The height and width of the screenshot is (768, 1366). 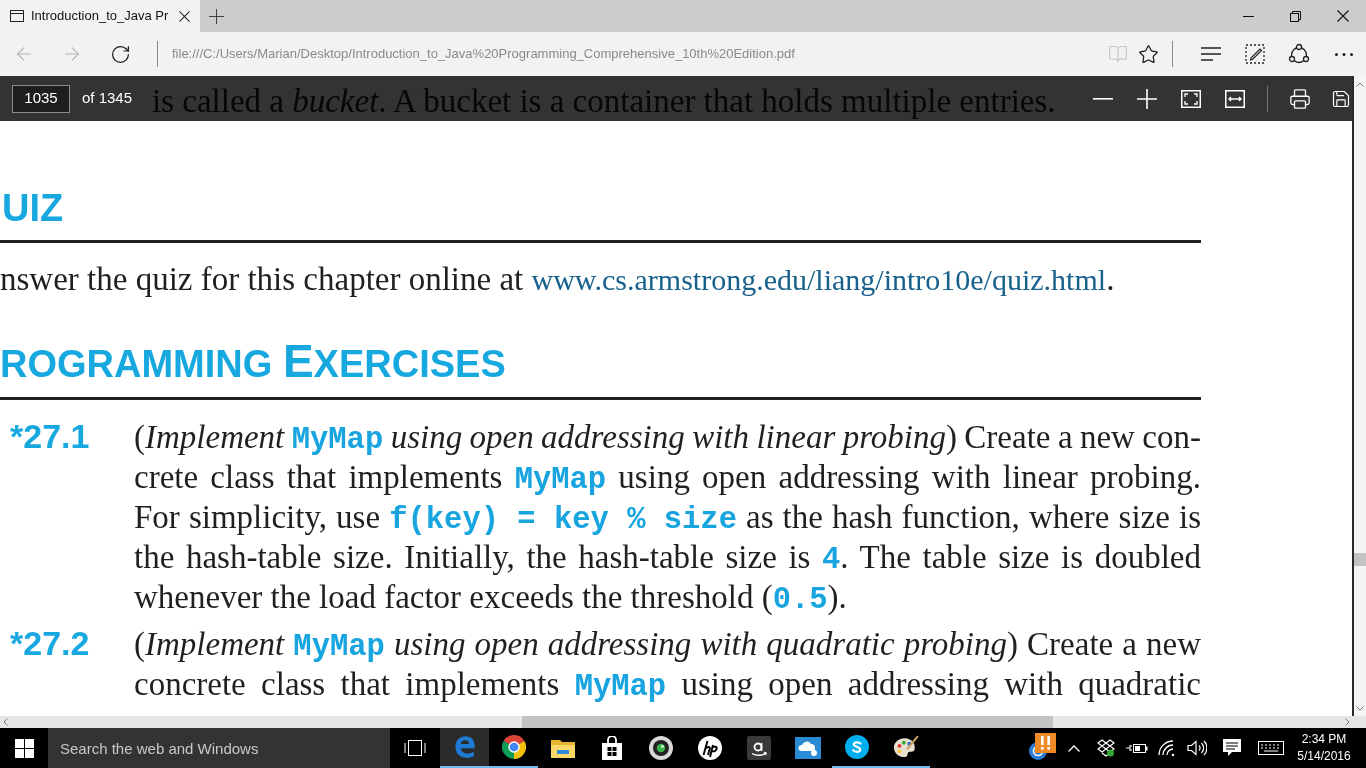 What do you see at coordinates (660, 748) in the screenshot?
I see `webcam-icon` at bounding box center [660, 748].